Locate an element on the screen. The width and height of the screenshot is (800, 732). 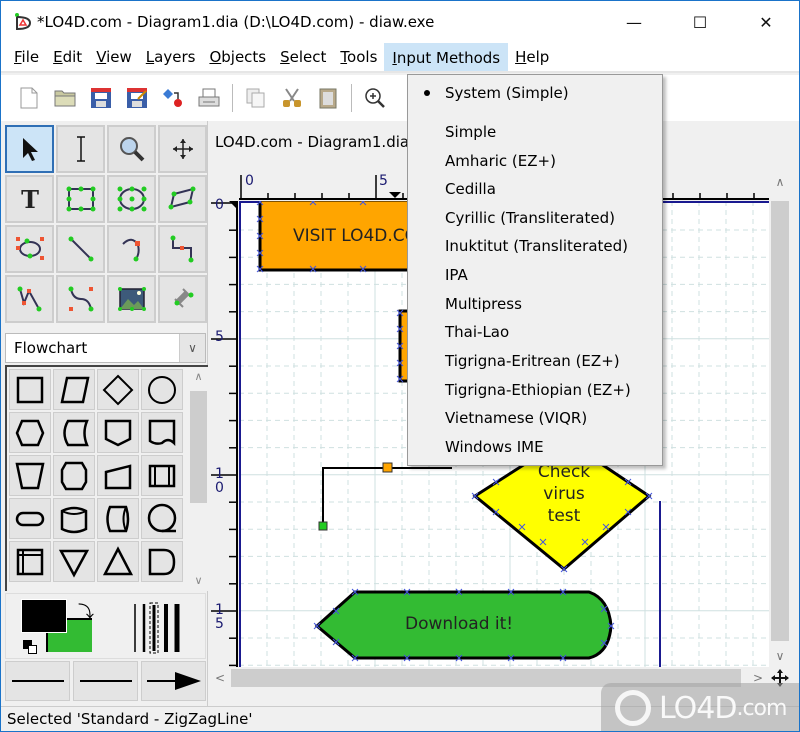
open-button is located at coordinates (65, 98).